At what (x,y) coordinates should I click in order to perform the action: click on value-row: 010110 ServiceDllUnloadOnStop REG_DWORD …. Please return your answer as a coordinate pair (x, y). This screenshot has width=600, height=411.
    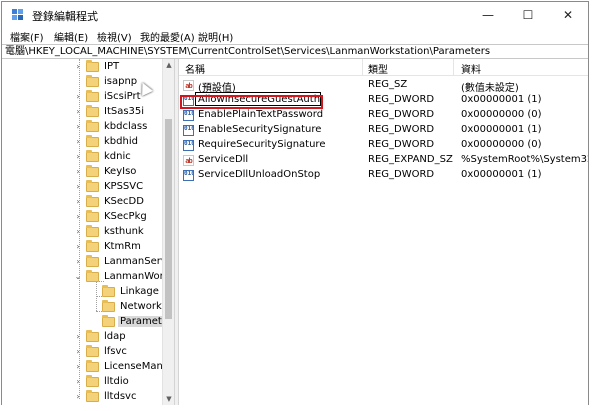
    Looking at the image, I should click on (383, 175).